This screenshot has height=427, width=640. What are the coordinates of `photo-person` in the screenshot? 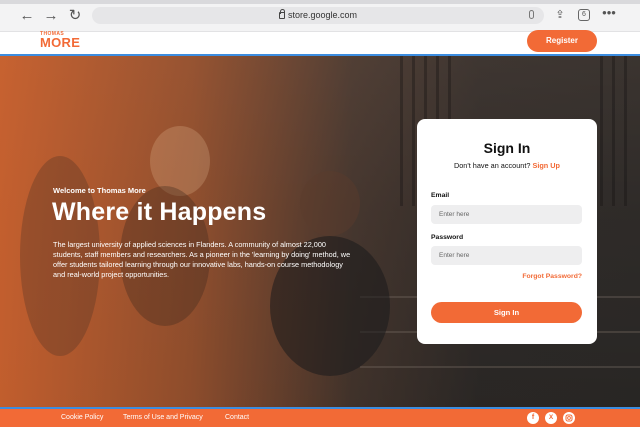 It's located at (330, 203).